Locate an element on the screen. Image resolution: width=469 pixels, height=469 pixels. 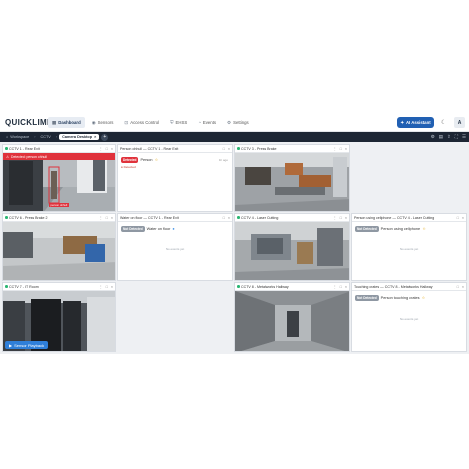
nav-tab-sensors: ◉ Sensors is located at coordinates (103, 122).